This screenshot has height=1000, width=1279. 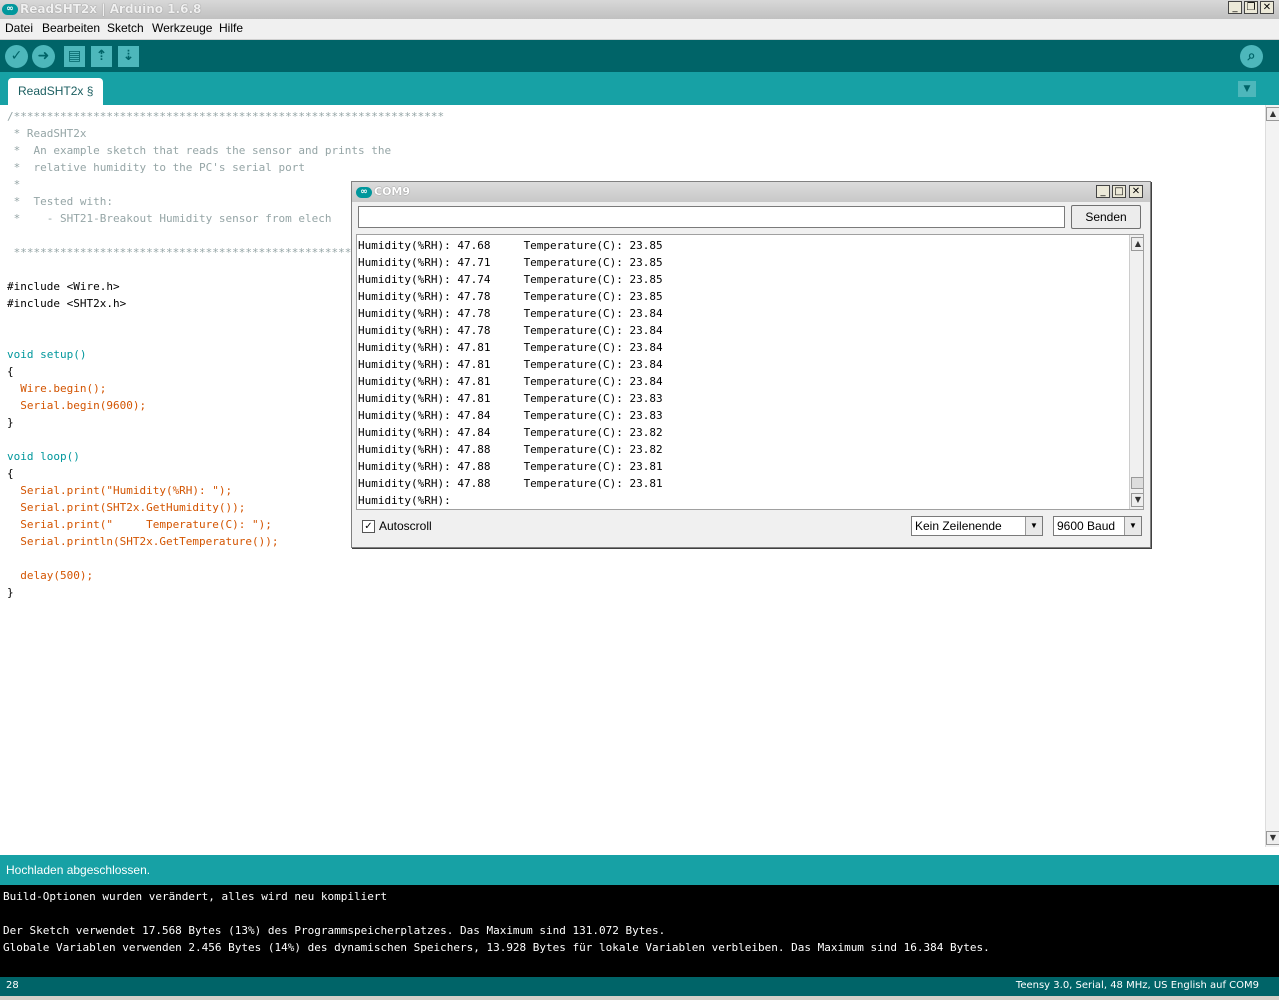 I want to click on tab-menu-chevron-down-icon: ▼, so click(x=1247, y=89).